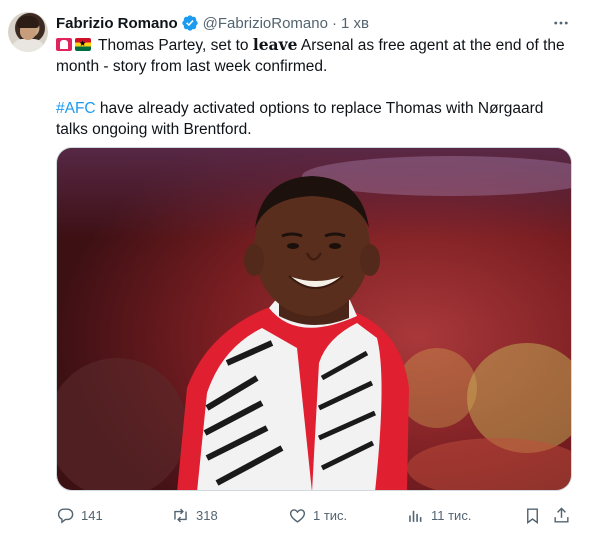 The height and width of the screenshot is (544, 598). Describe the element at coordinates (79, 515) in the screenshot. I see `reply-button: 141` at that location.